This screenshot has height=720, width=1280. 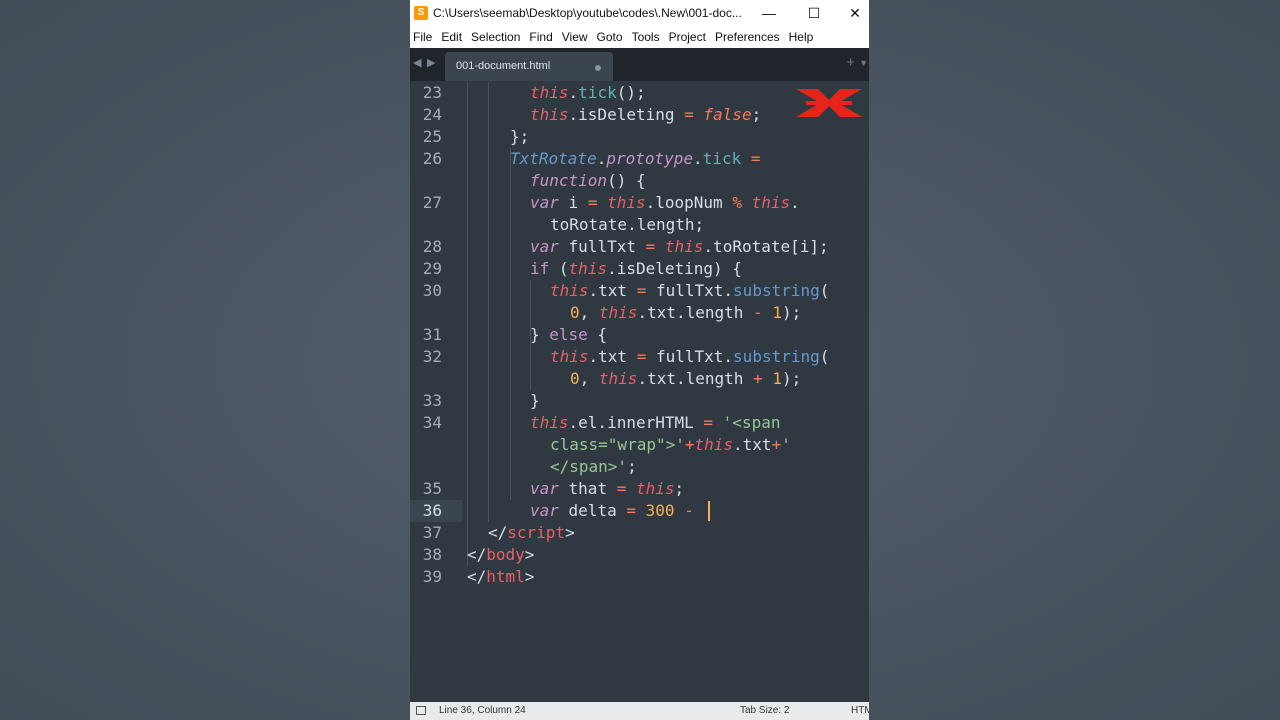 What do you see at coordinates (626, 180) in the screenshot?
I see `code-token: () {` at bounding box center [626, 180].